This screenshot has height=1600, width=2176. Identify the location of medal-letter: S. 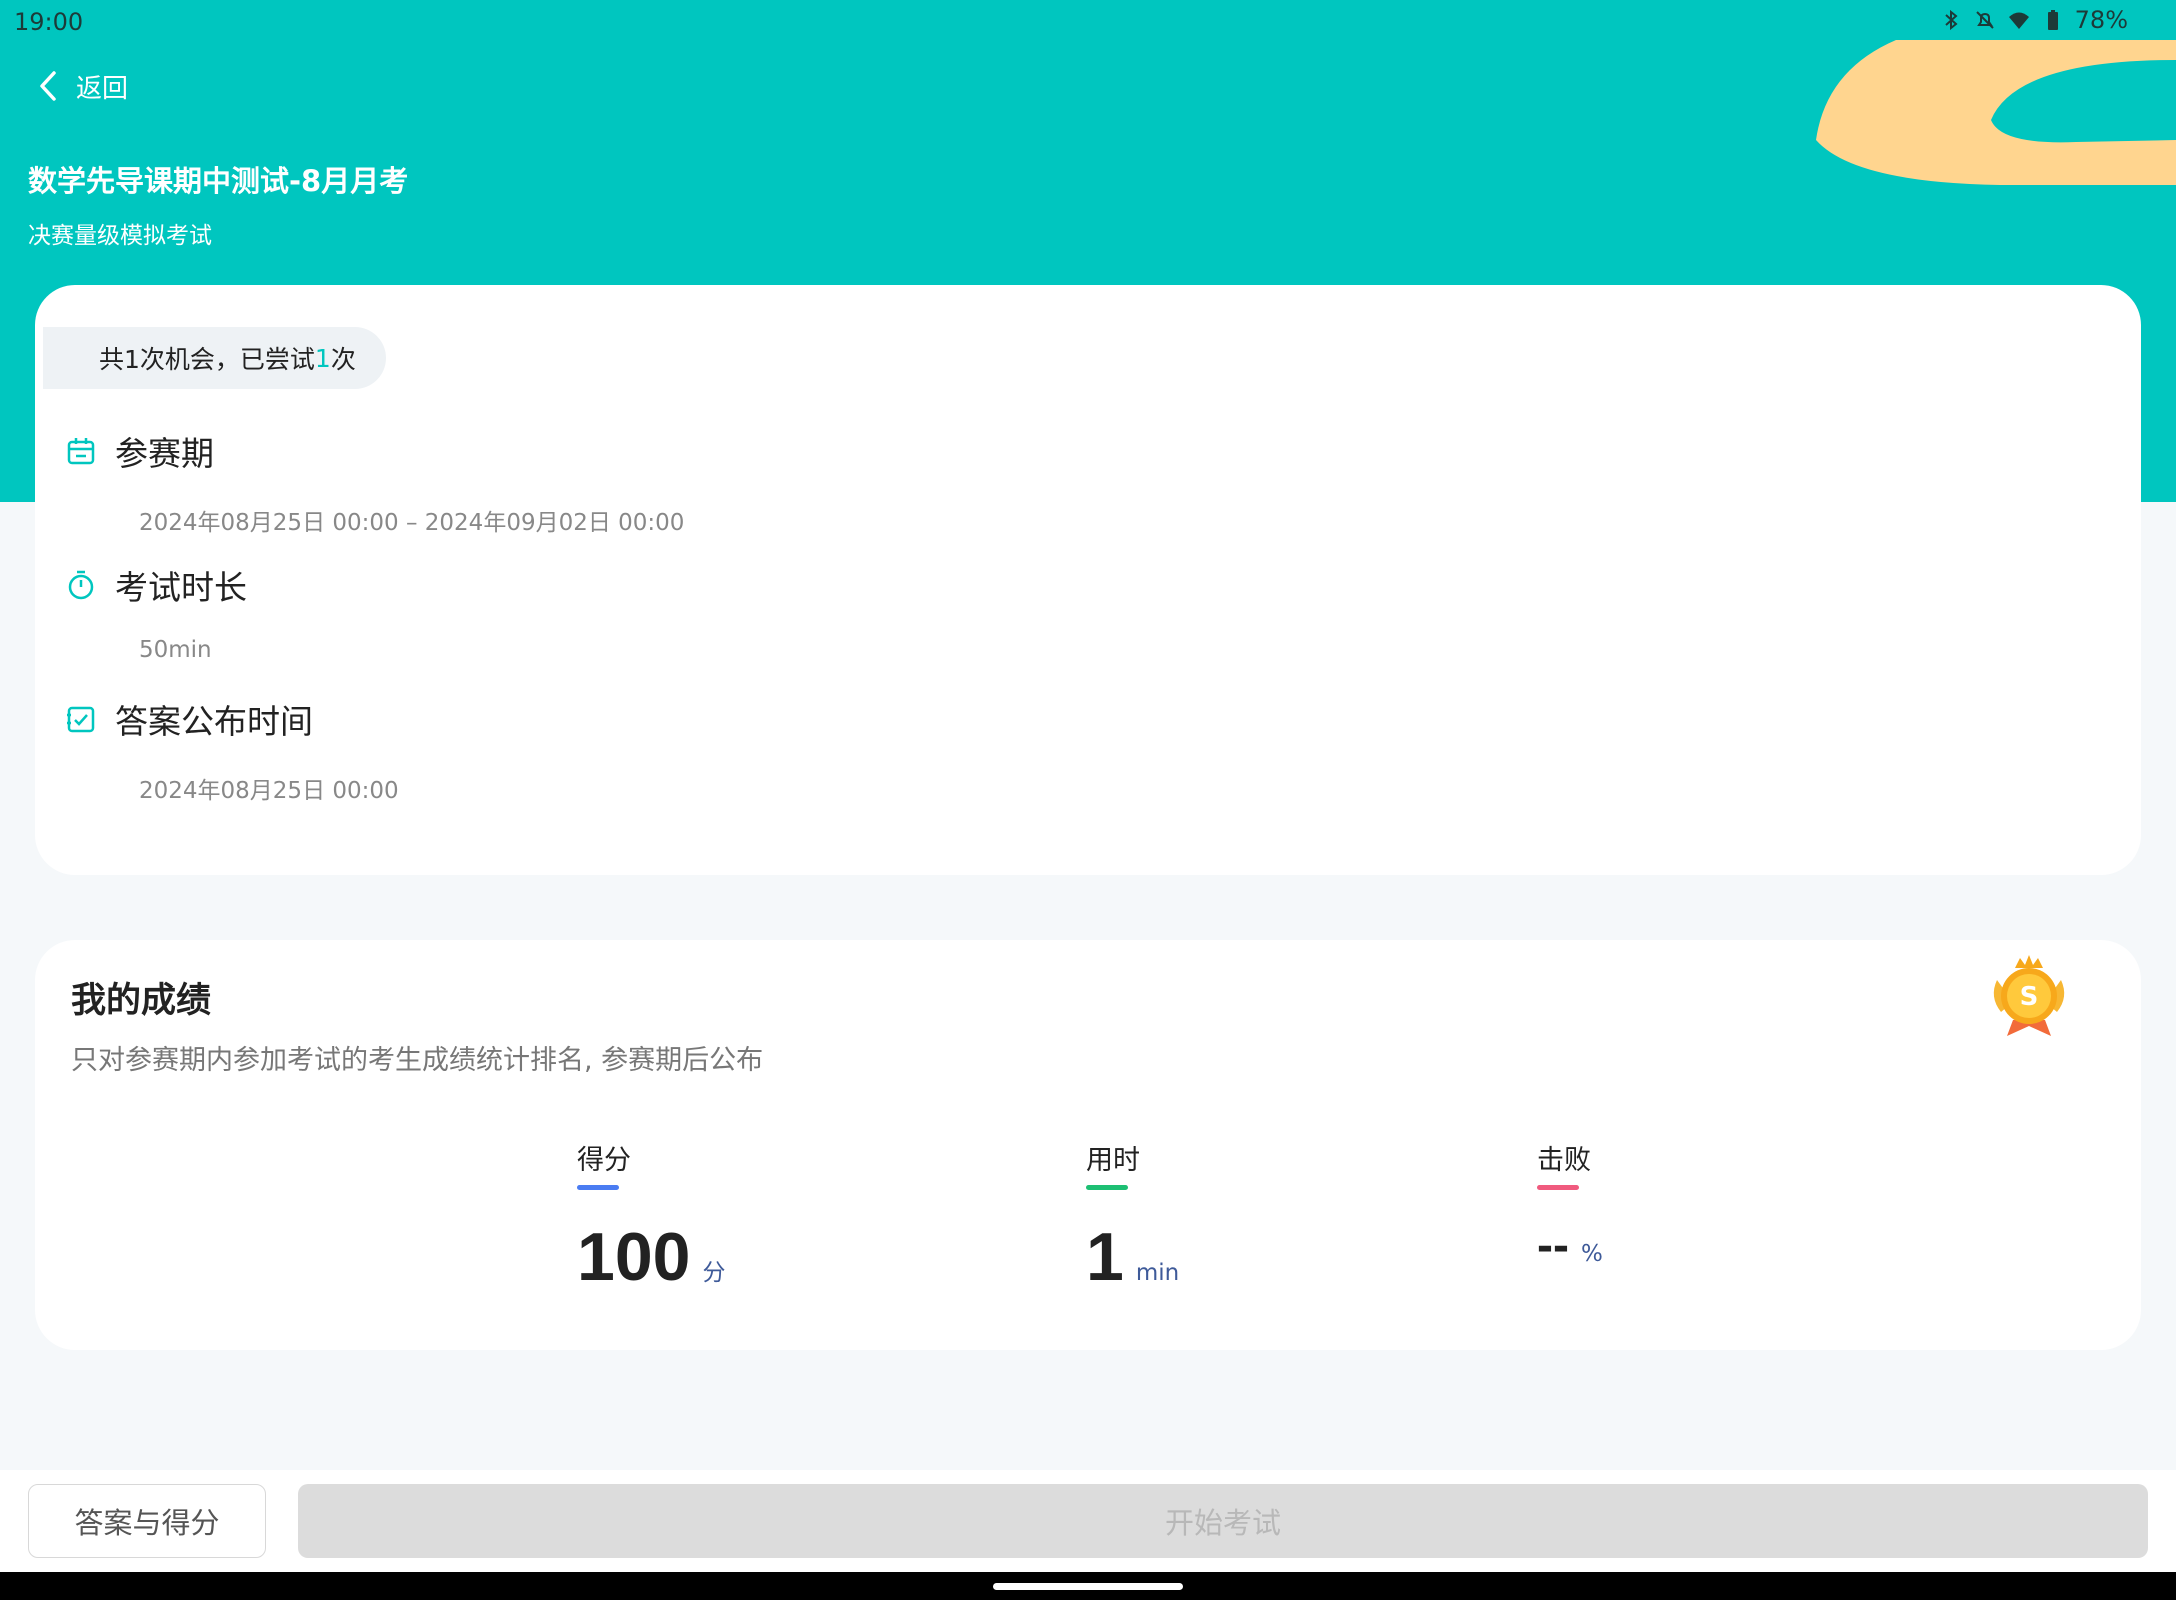
(2029, 997).